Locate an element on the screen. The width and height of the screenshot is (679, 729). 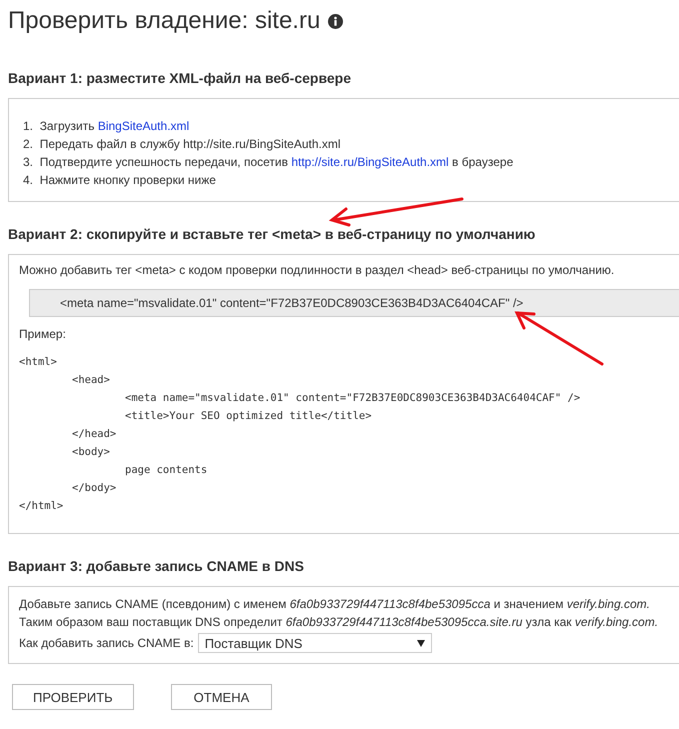
step-item: 2. Передать файл в службу http://site.ru/BingSiteAuth.xml is located at coordinates (182, 144).